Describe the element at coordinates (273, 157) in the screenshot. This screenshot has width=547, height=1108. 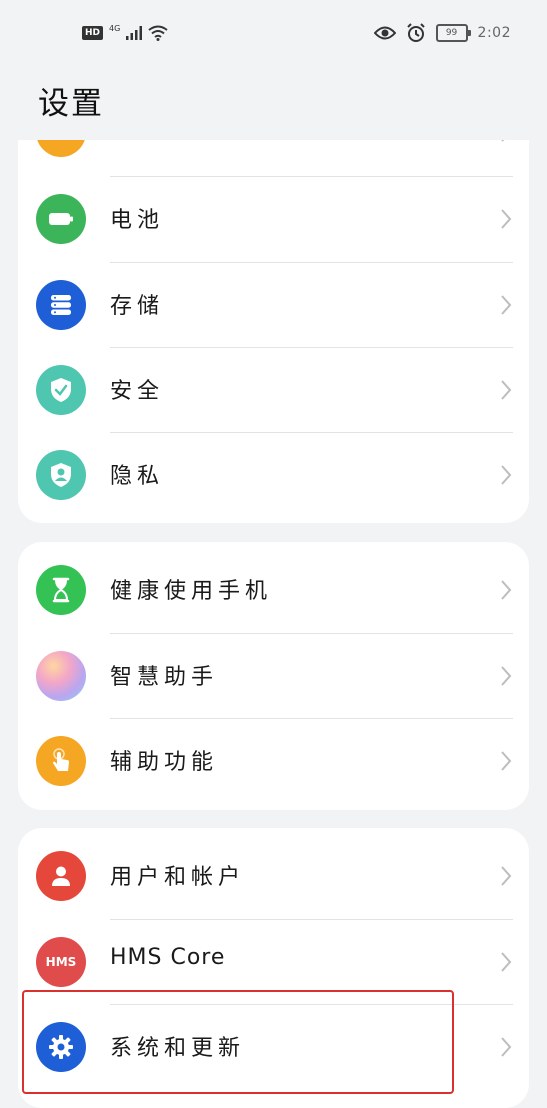
I see `settings-item-partial` at that location.